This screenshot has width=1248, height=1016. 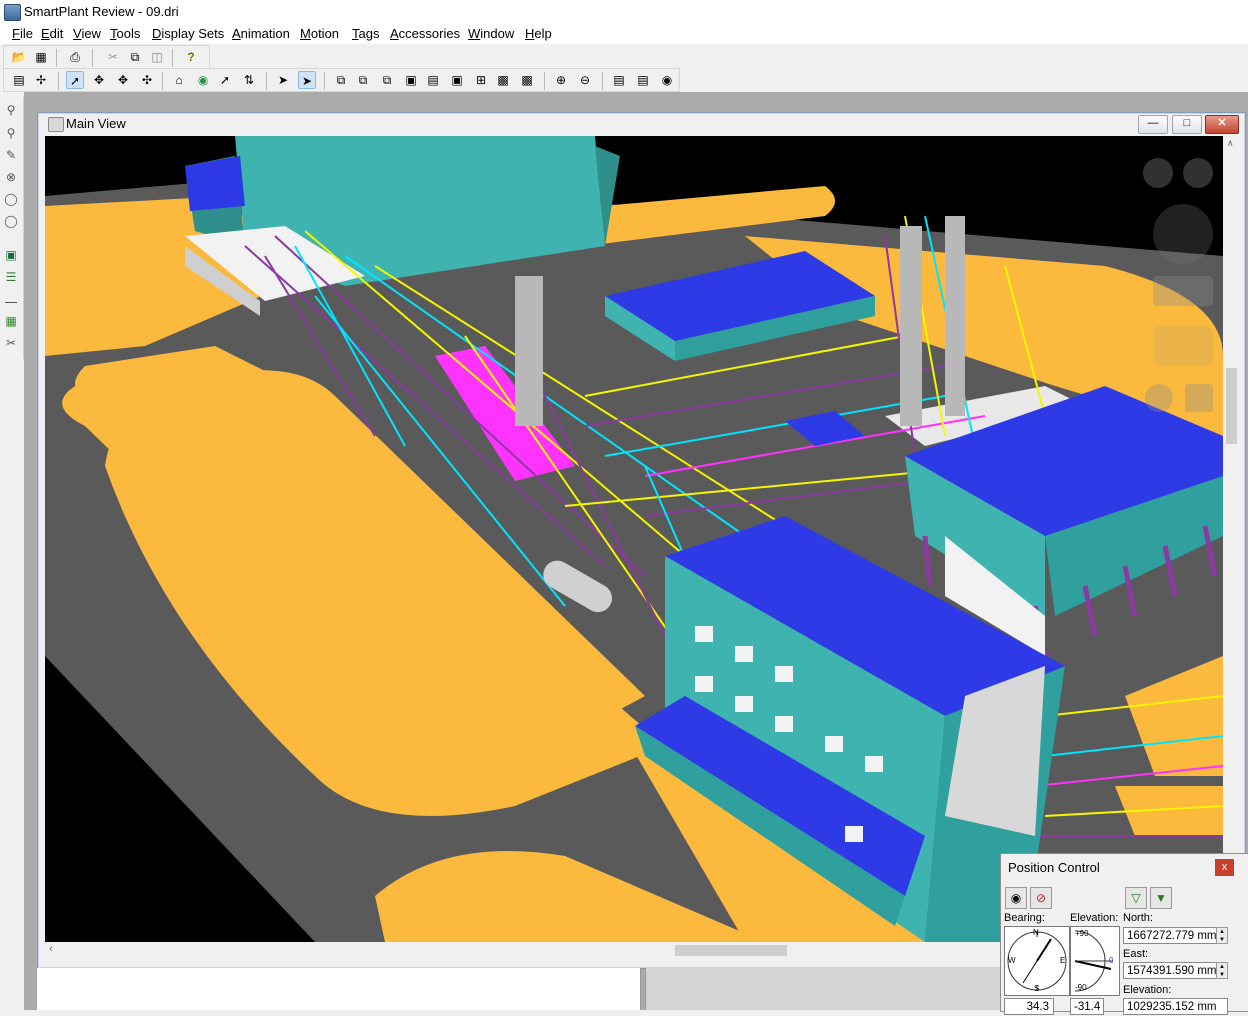 I want to click on view-bottom-icon: ⊞, so click(x=481, y=80).